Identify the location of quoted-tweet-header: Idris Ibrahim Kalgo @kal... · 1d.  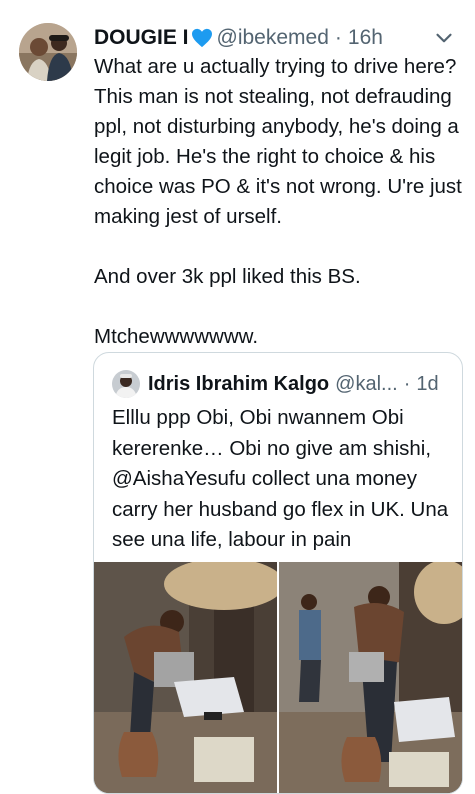
(282, 384).